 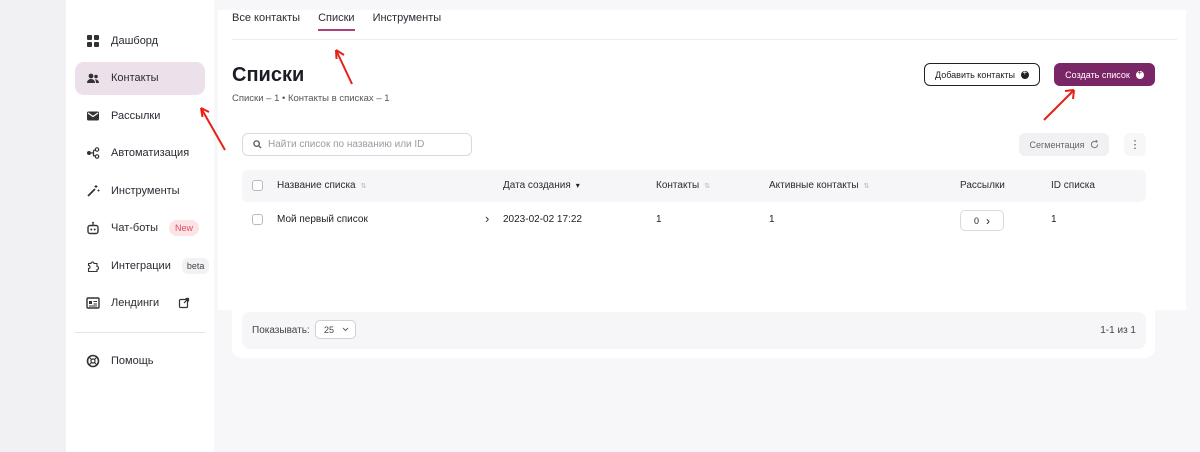 I want to click on col-header-label: Активные контакты, so click(x=814, y=185).